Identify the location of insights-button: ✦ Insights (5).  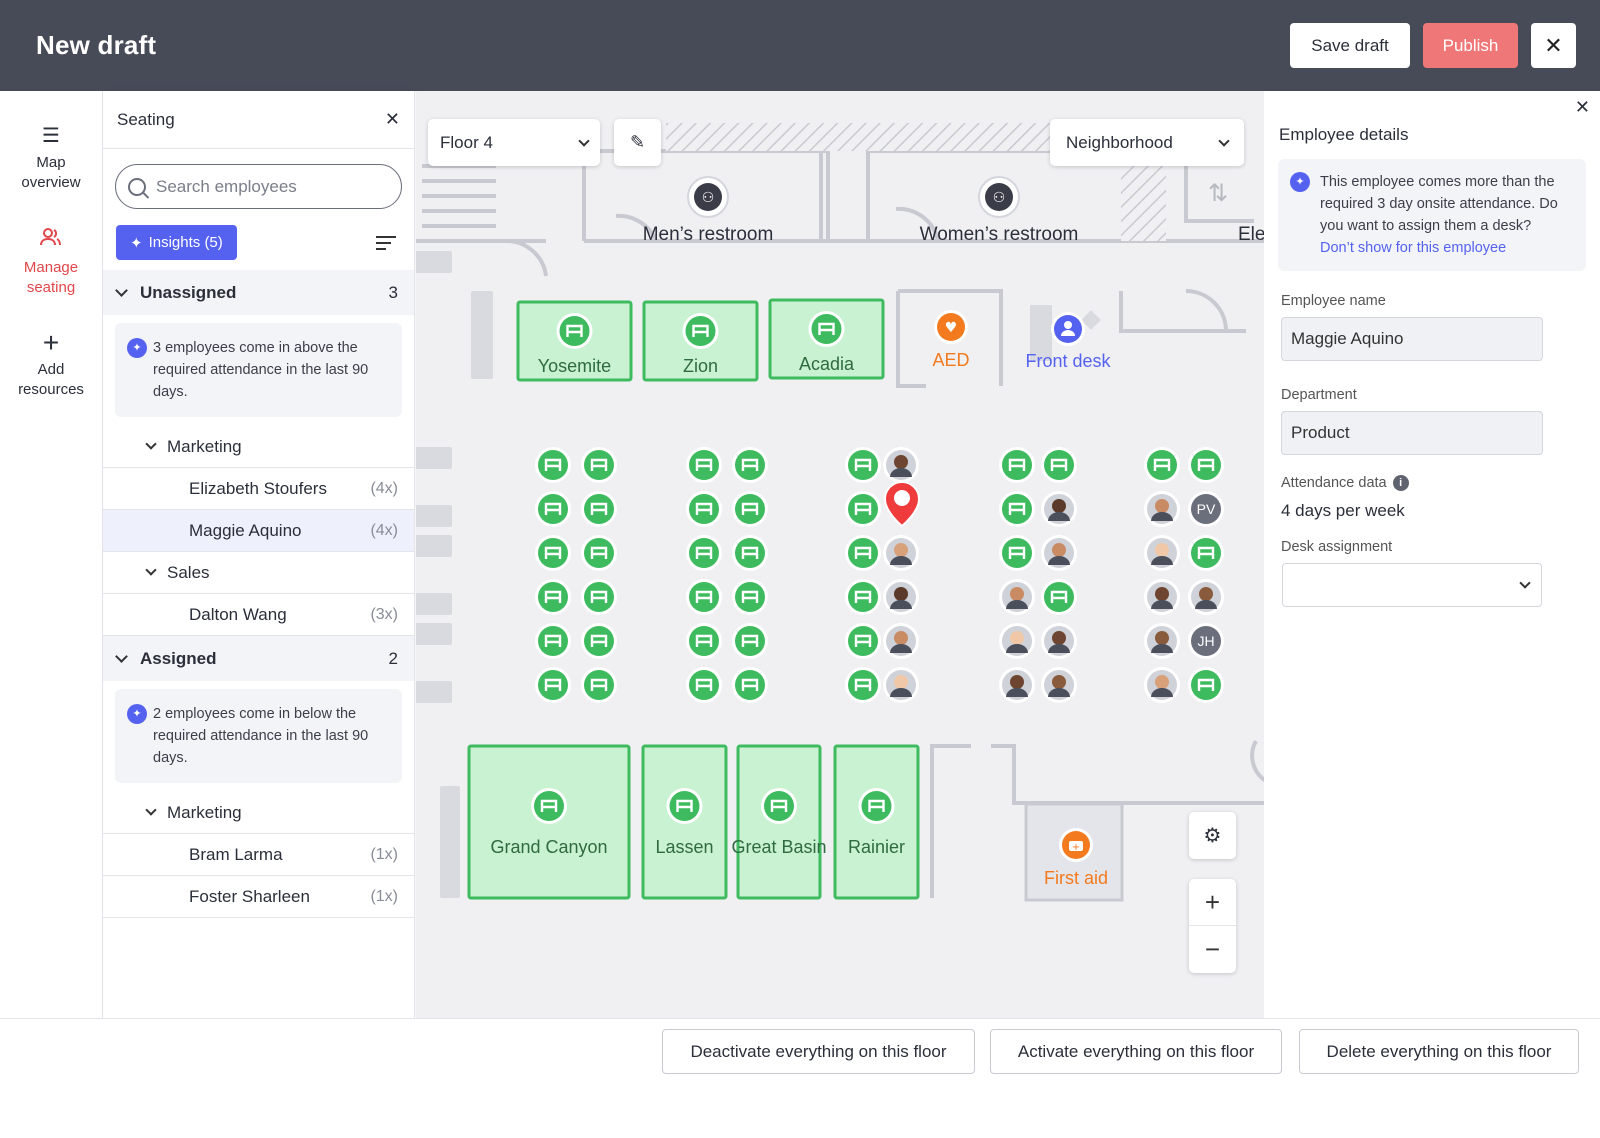
(176, 242).